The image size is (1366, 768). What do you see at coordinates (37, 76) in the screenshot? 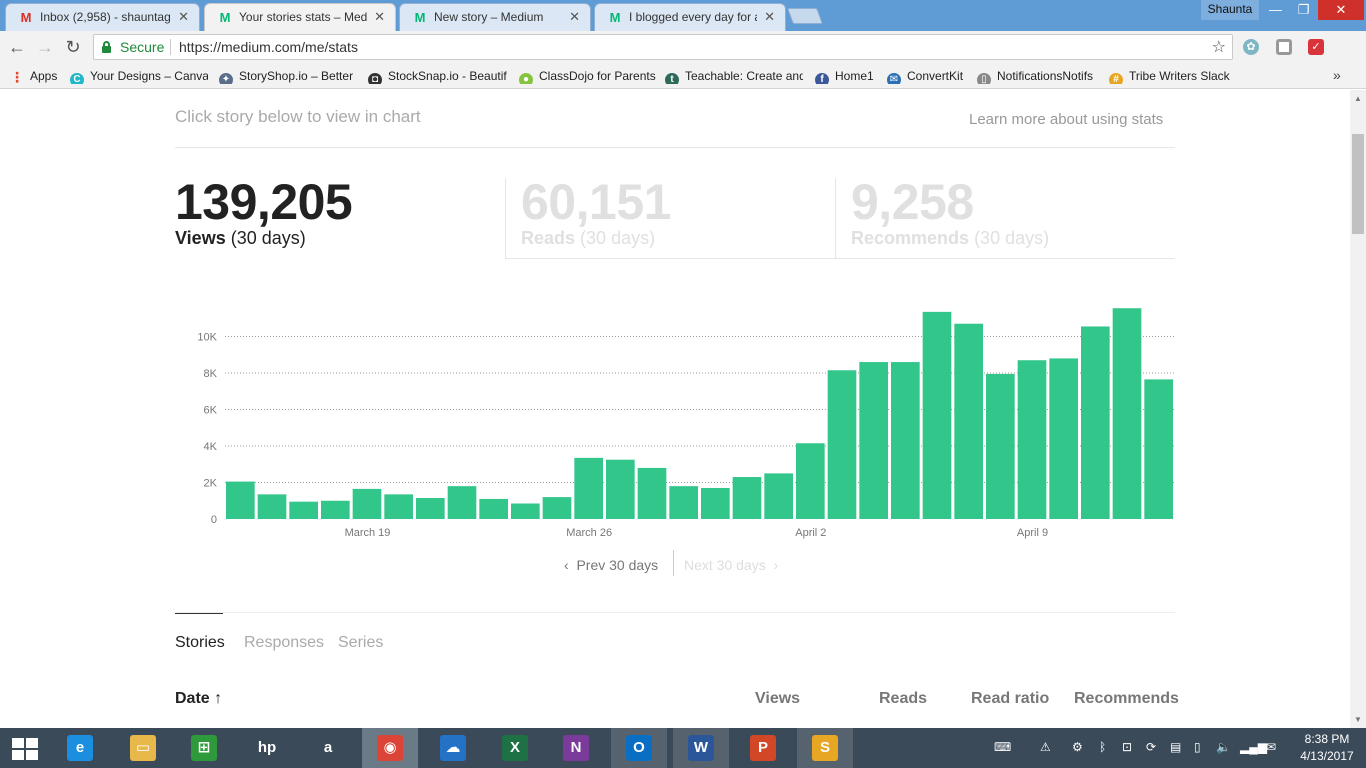
I see `bookmark-item: ⋮ Apps` at bounding box center [37, 76].